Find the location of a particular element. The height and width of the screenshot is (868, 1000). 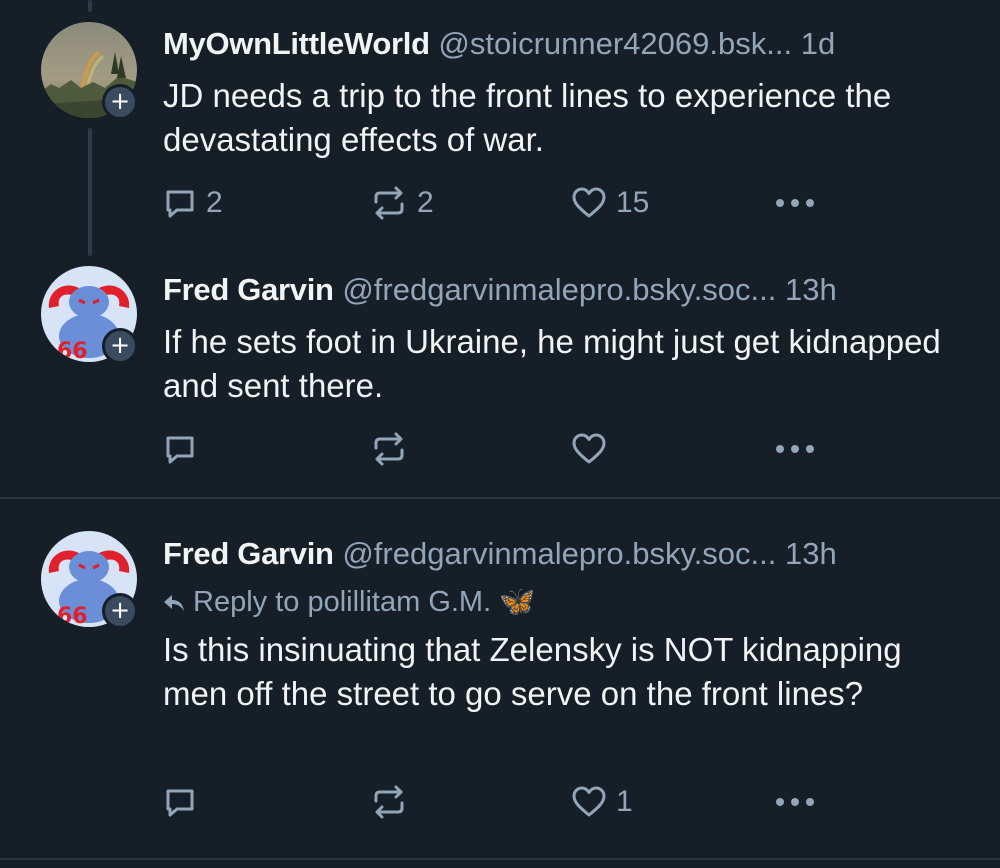

repost-count: 2 is located at coordinates (425, 202).